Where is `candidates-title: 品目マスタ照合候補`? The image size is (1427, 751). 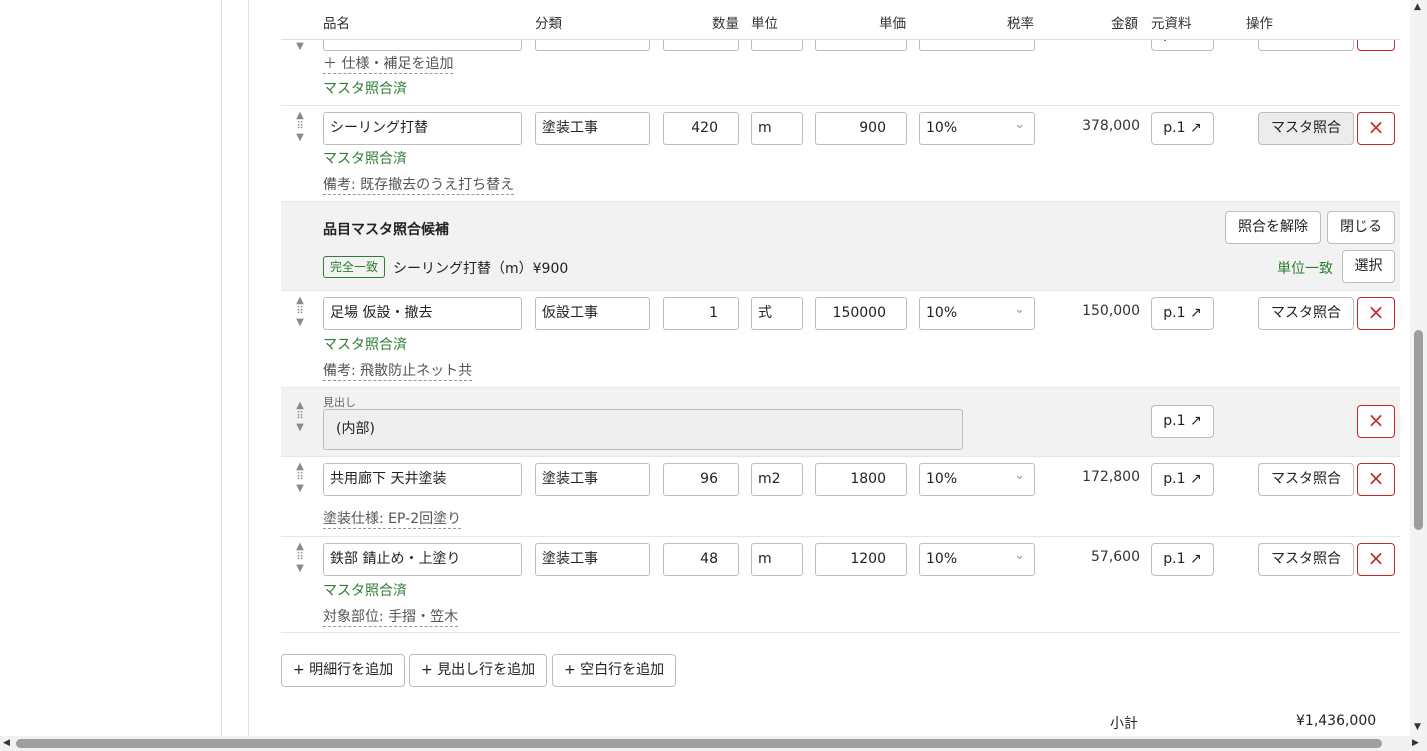 candidates-title: 品目マスタ照合候補 is located at coordinates (386, 230).